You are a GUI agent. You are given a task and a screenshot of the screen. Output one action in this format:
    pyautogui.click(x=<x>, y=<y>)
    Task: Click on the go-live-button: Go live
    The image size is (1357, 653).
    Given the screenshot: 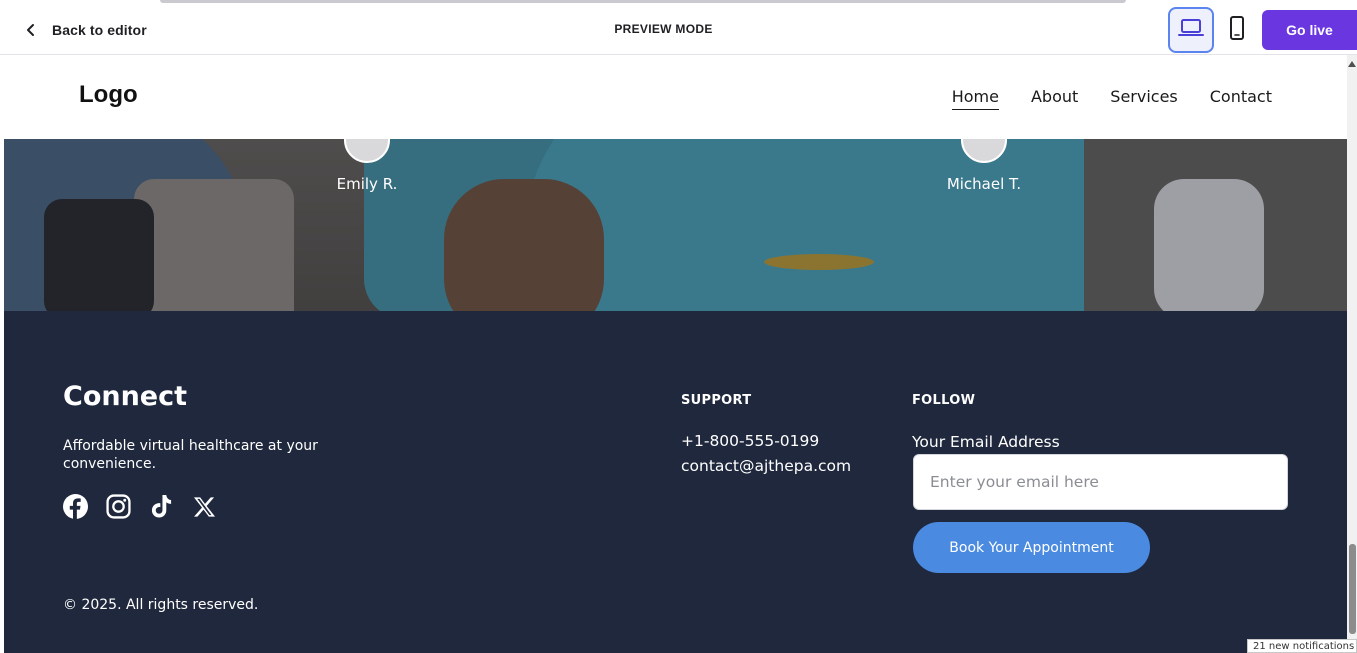 What is the action you would take?
    pyautogui.click(x=1309, y=30)
    